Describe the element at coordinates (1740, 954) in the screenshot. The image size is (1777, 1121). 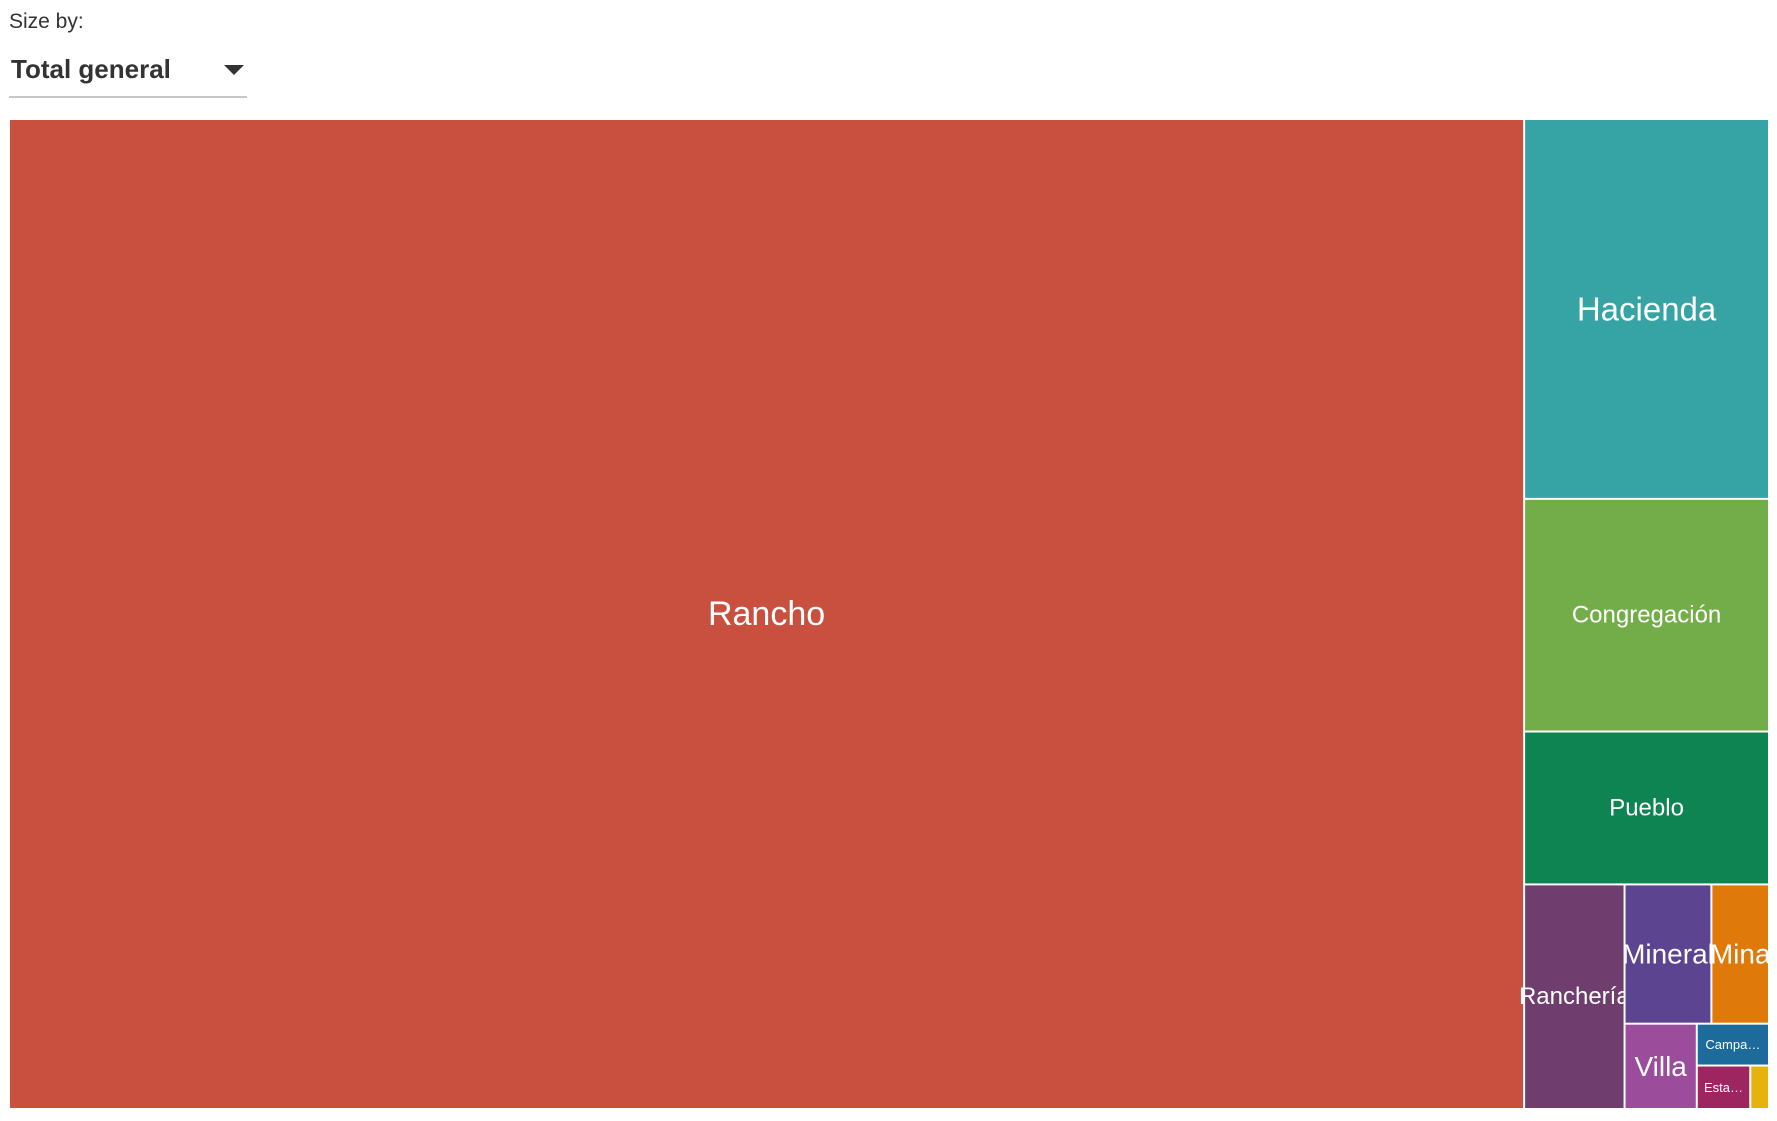
I see `treemap-cell-mina` at that location.